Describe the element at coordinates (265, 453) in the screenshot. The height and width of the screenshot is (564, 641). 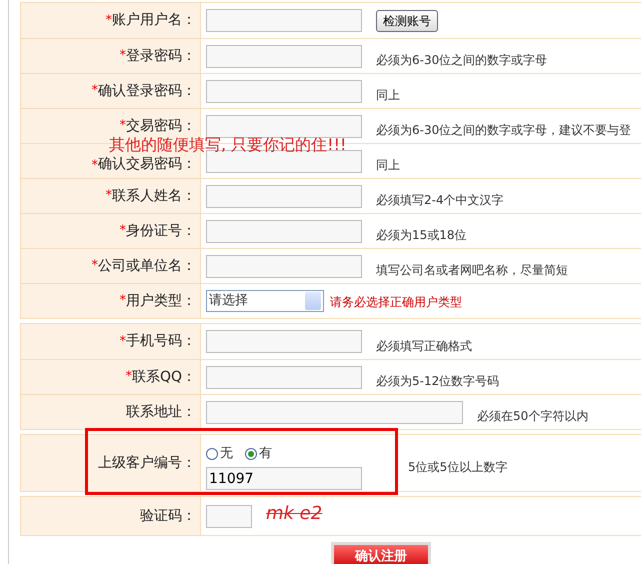
I see `radio-label: 有` at that location.